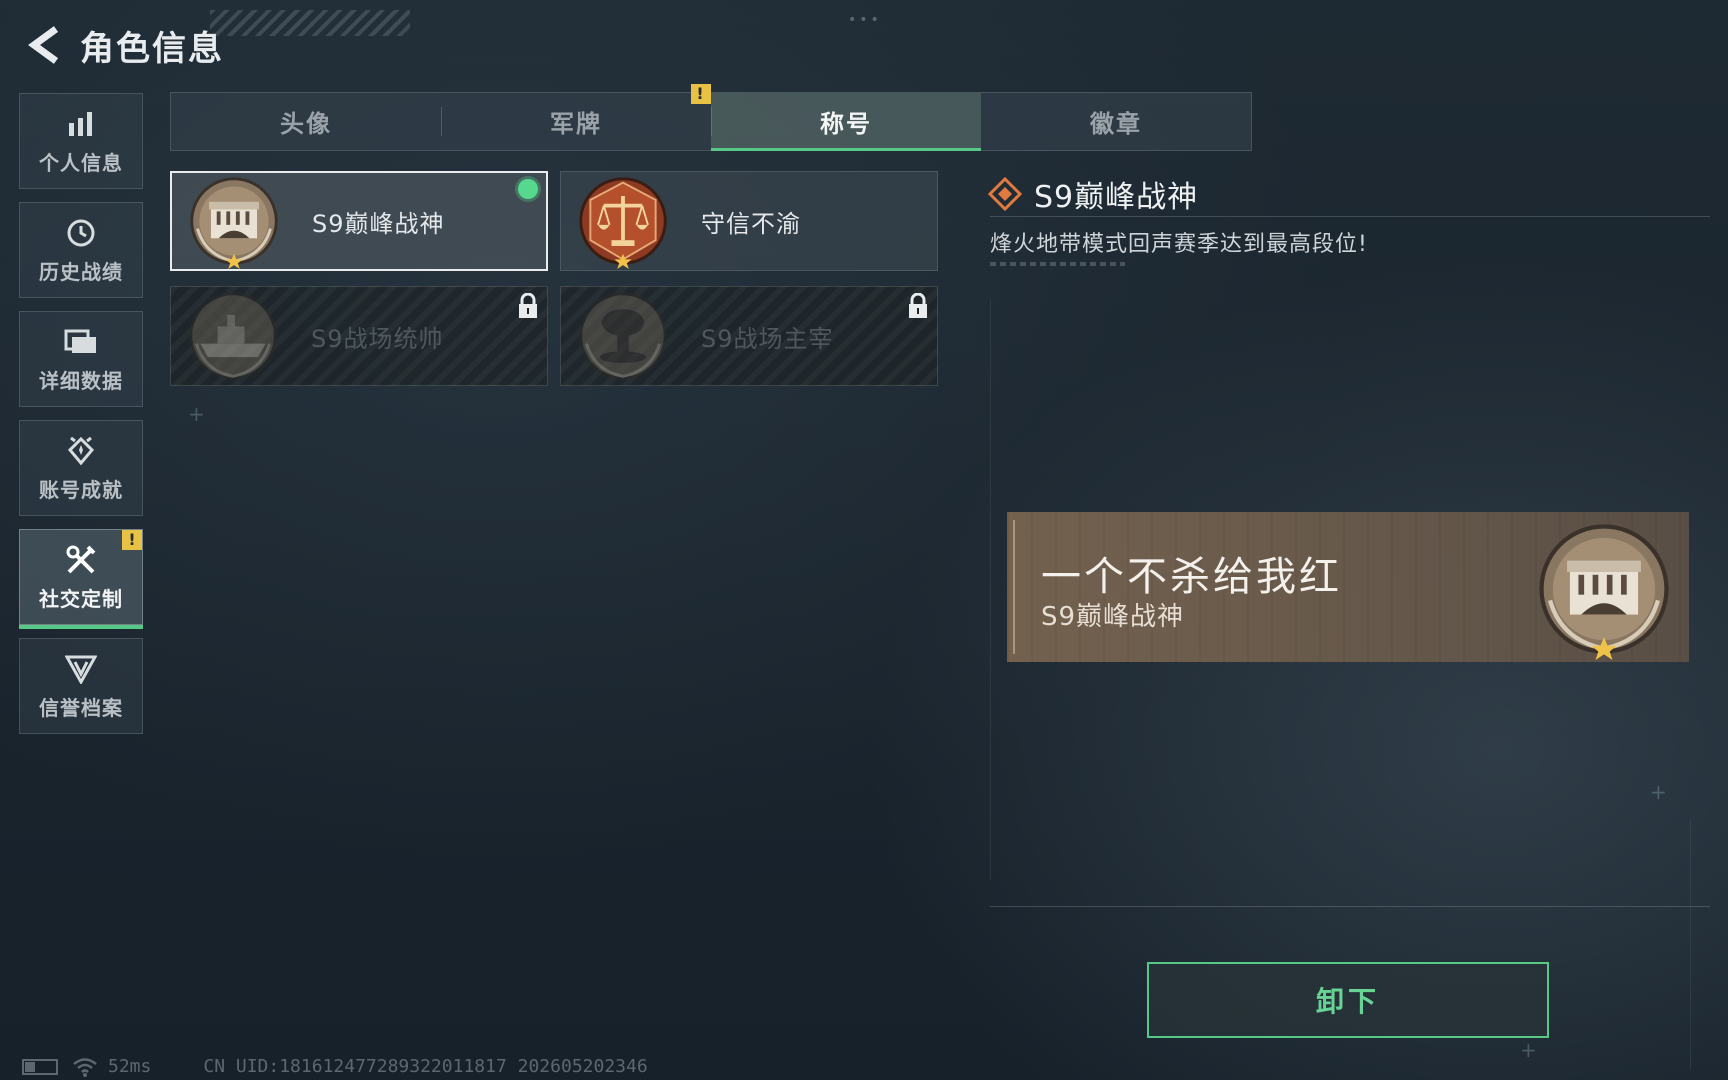 The height and width of the screenshot is (1080, 1728). Describe the element at coordinates (81, 707) in the screenshot. I see `sidebar-item-label: 信誉档案` at that location.